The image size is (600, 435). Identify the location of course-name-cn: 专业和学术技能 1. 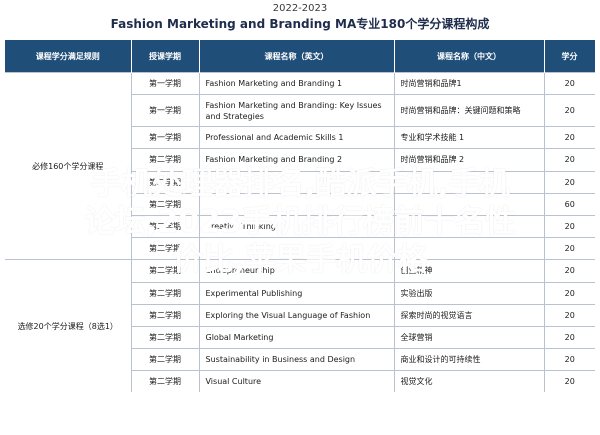
(469, 137).